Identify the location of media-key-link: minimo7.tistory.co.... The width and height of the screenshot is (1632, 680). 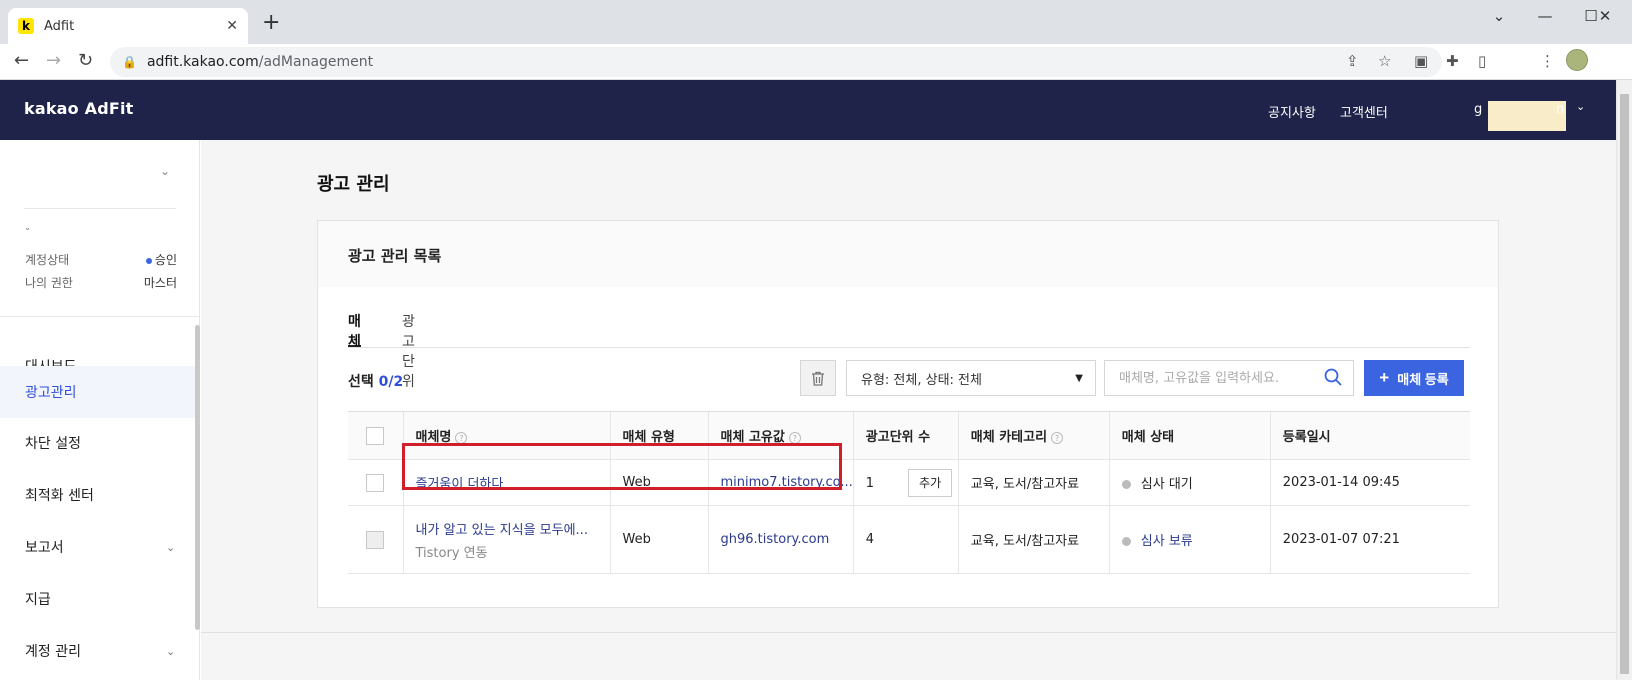
(787, 482).